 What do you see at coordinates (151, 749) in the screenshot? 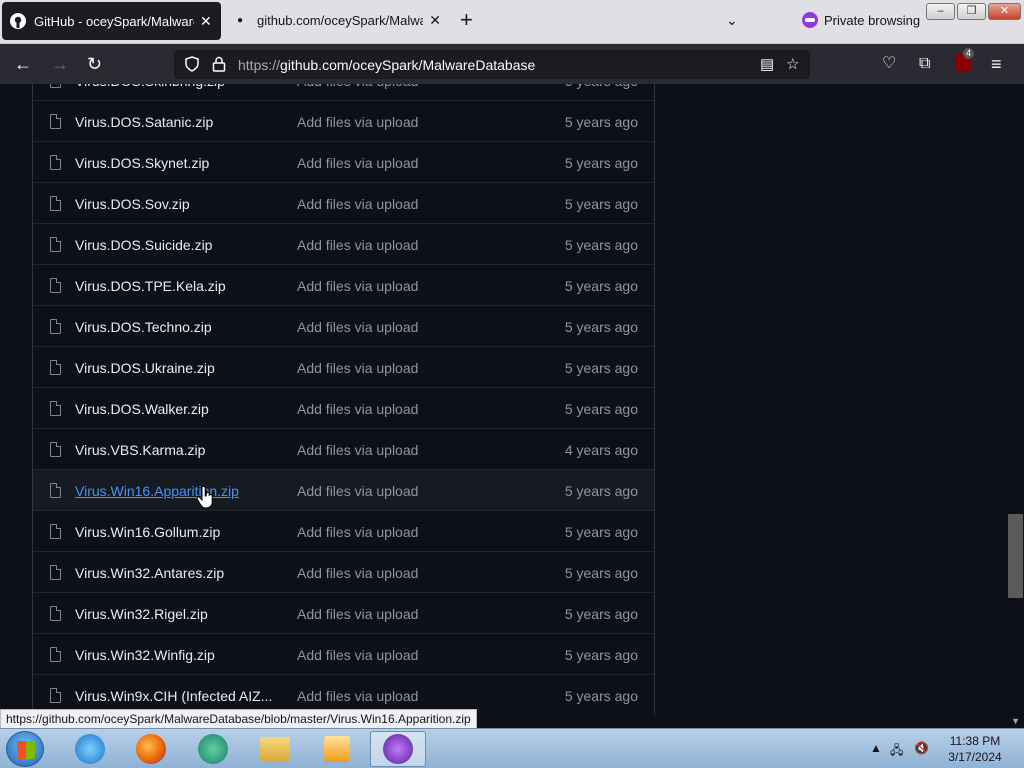
I see `firefox-icon` at bounding box center [151, 749].